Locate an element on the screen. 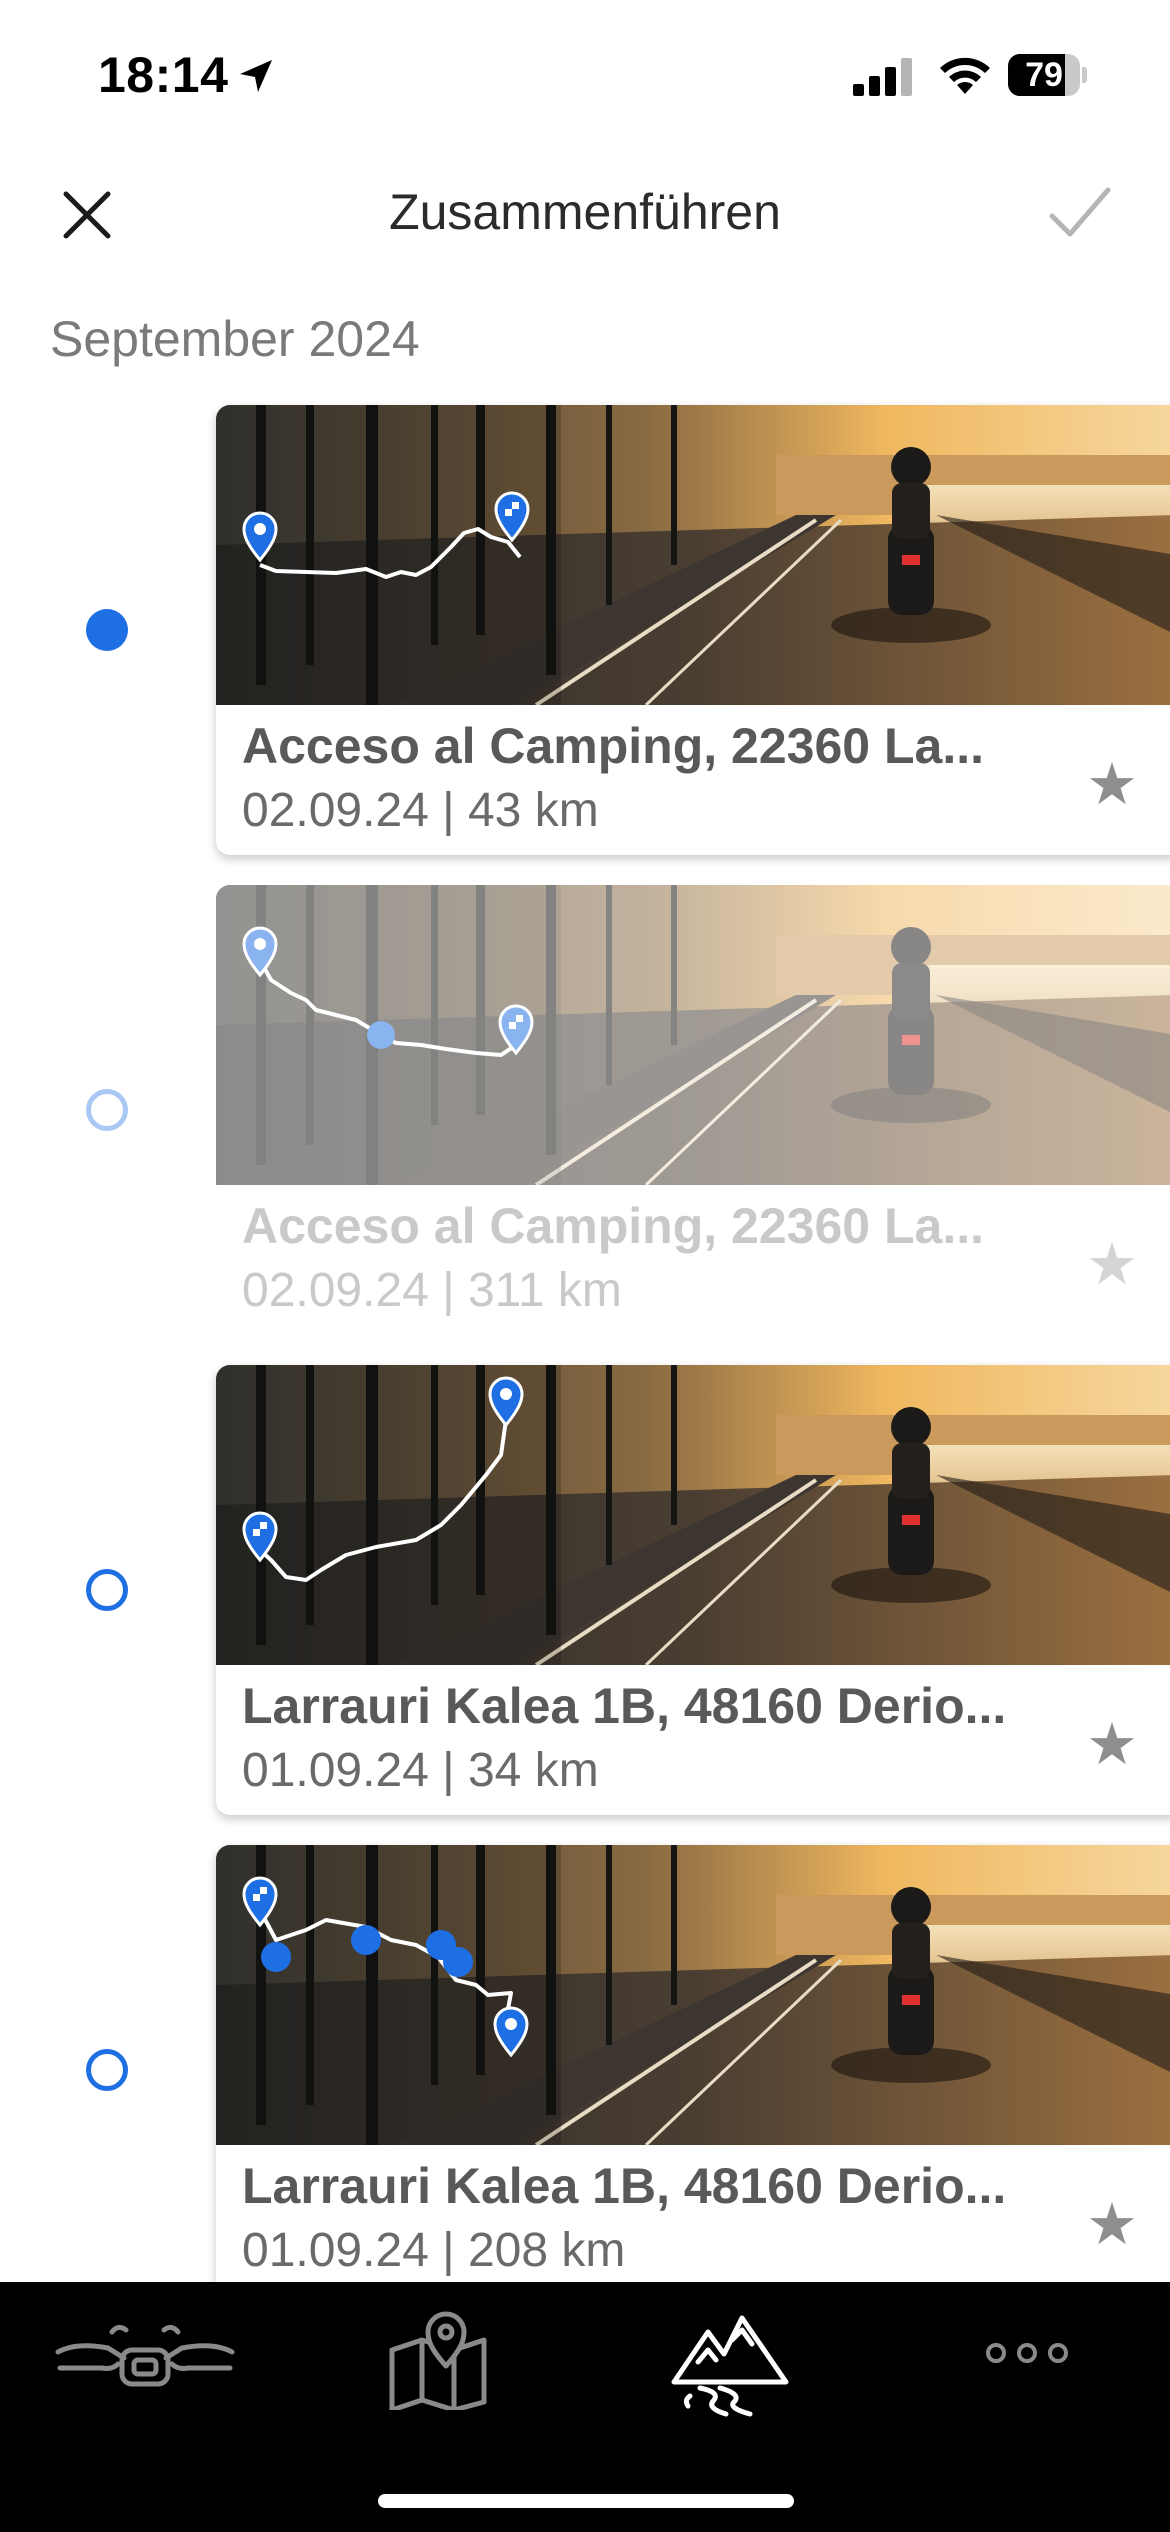 This screenshot has height=2532, width=1170. more-dots-icon is located at coordinates (1027, 2353).